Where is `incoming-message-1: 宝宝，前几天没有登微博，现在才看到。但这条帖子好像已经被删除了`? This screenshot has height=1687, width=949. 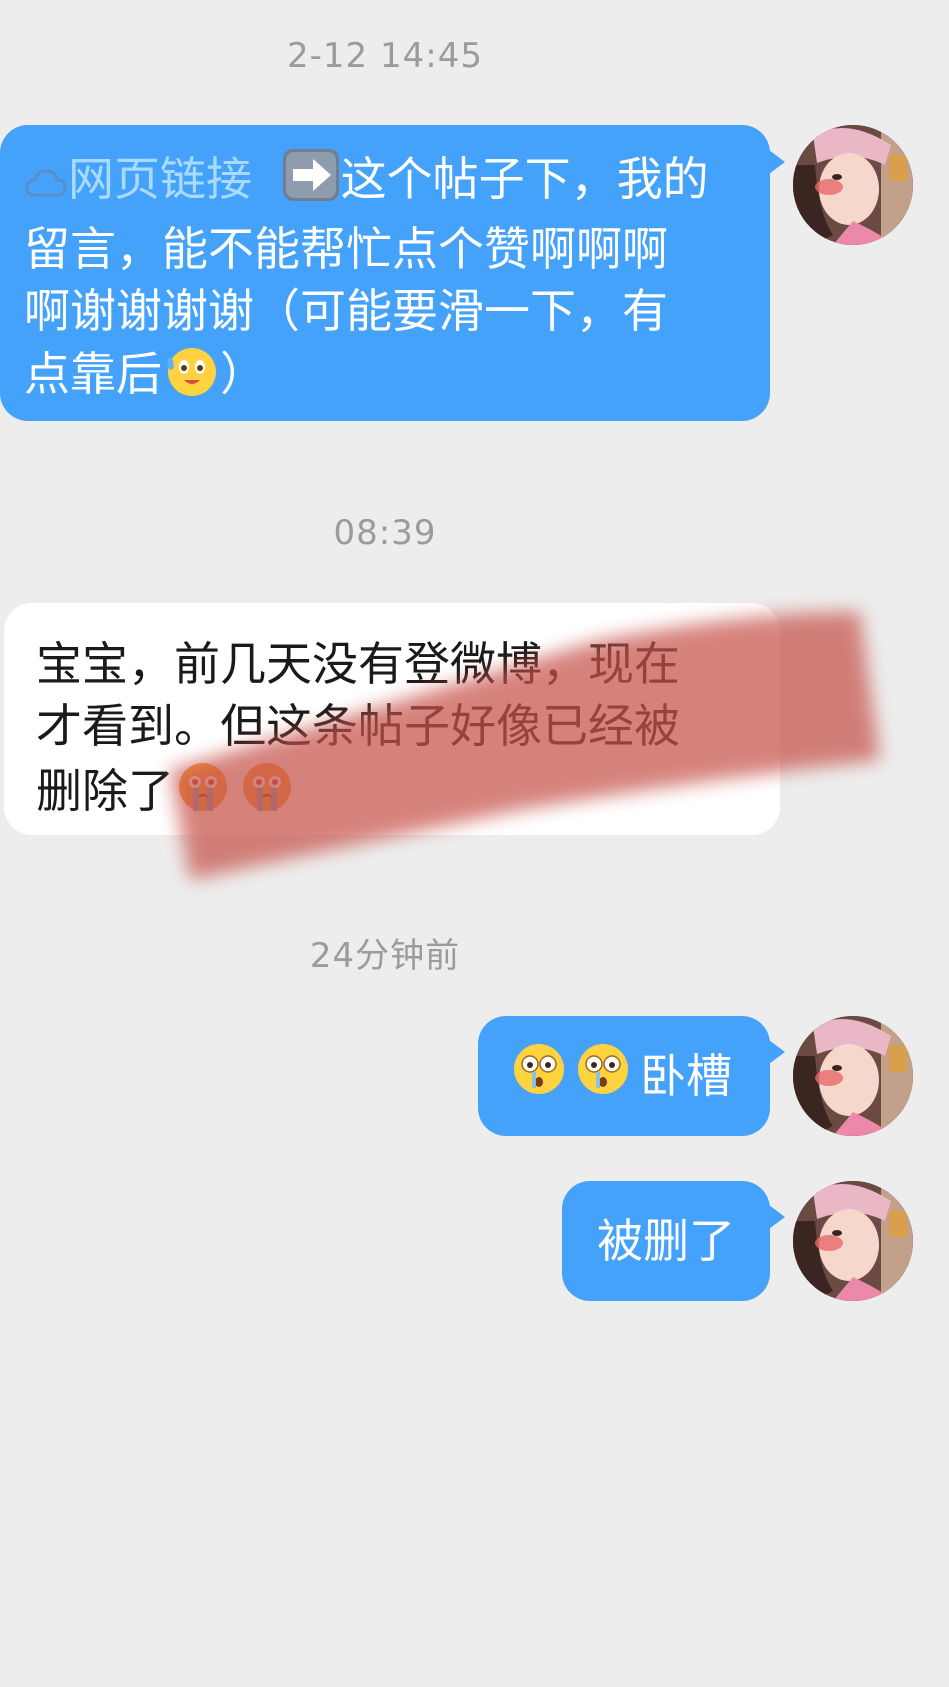
incoming-message-1: 宝宝，前几天没有登微博，现在才看到。但这条帖子好像已经被删除了 is located at coordinates (392, 719).